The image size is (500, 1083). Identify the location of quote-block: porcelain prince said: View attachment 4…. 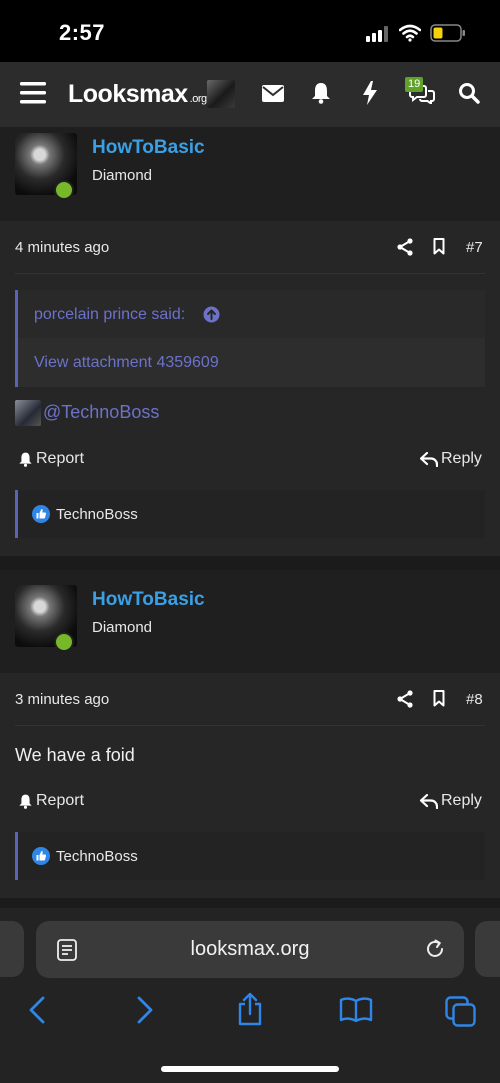
(250, 338).